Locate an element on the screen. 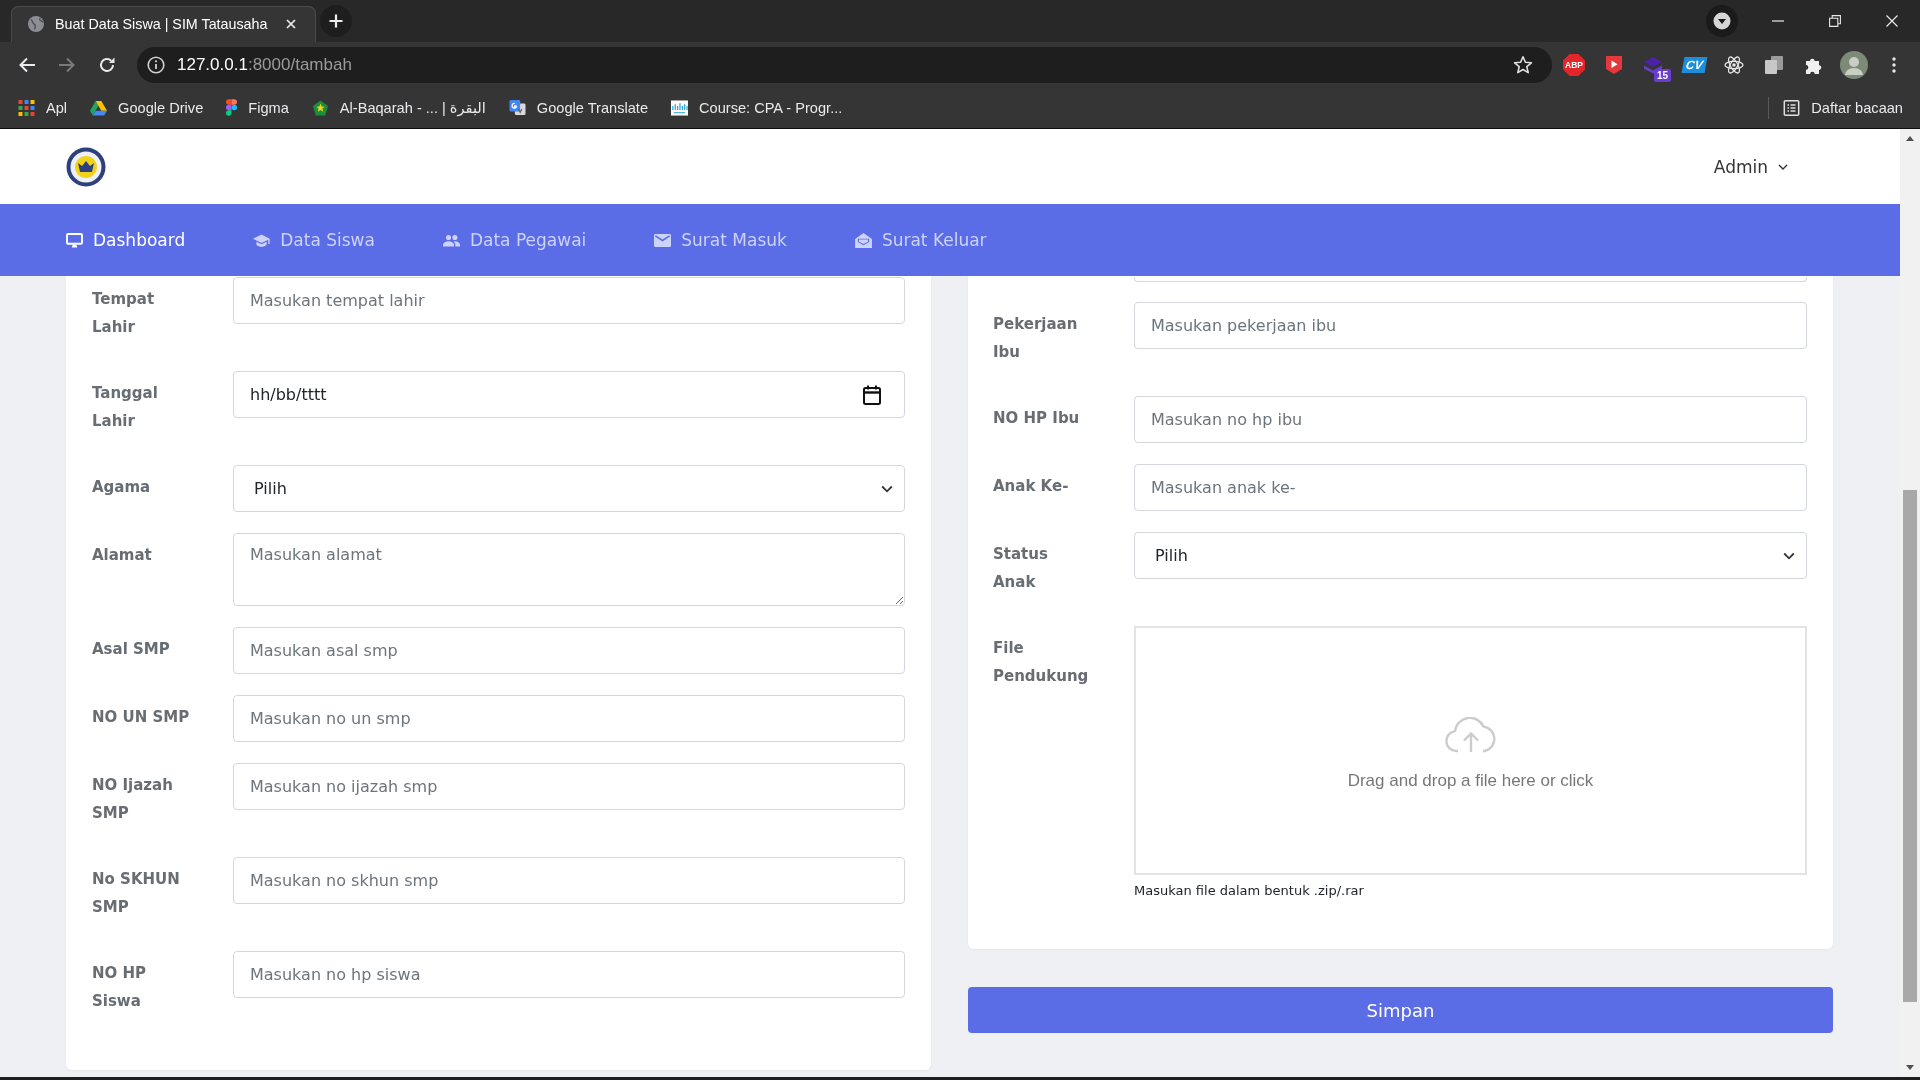  dropdown-icon is located at coordinates (1722, 21).